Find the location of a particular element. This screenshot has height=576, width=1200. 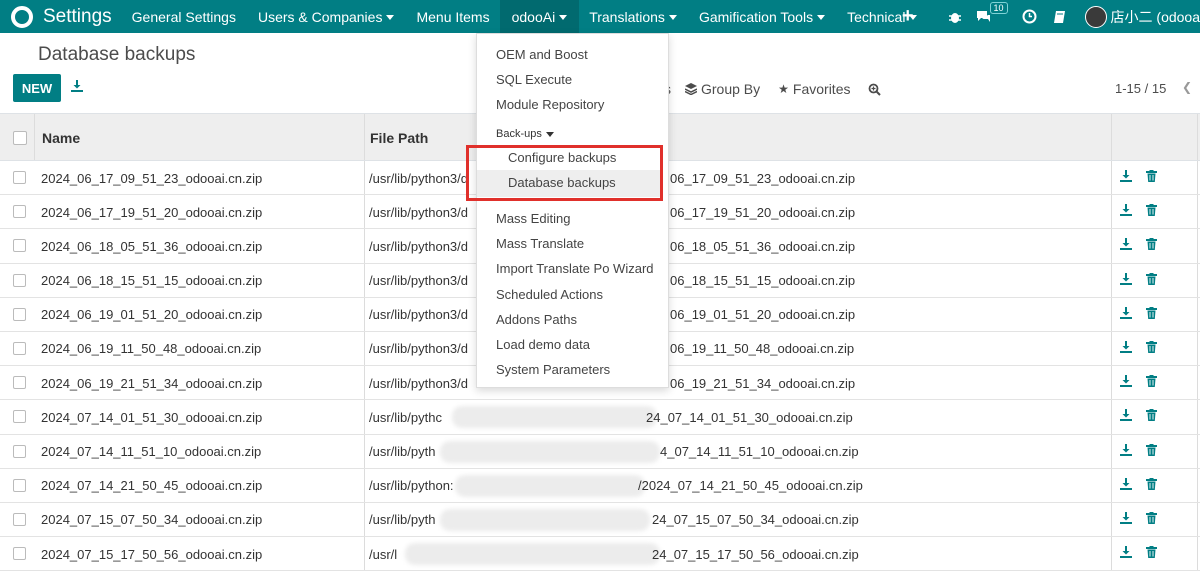

menu-item-sql-execute: SQL Execute is located at coordinates (534, 79).